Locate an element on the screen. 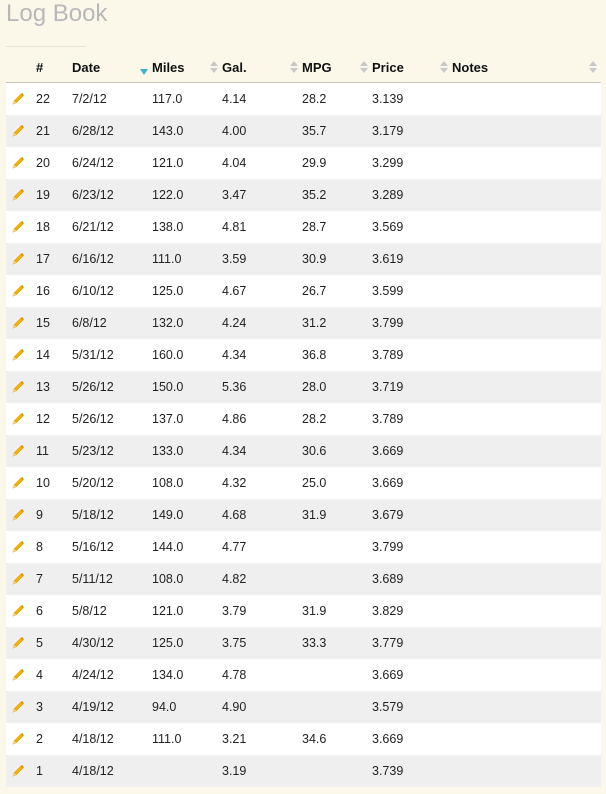 Image resolution: width=606 pixels, height=794 pixels. cell-price: 3.139 is located at coordinates (388, 99).